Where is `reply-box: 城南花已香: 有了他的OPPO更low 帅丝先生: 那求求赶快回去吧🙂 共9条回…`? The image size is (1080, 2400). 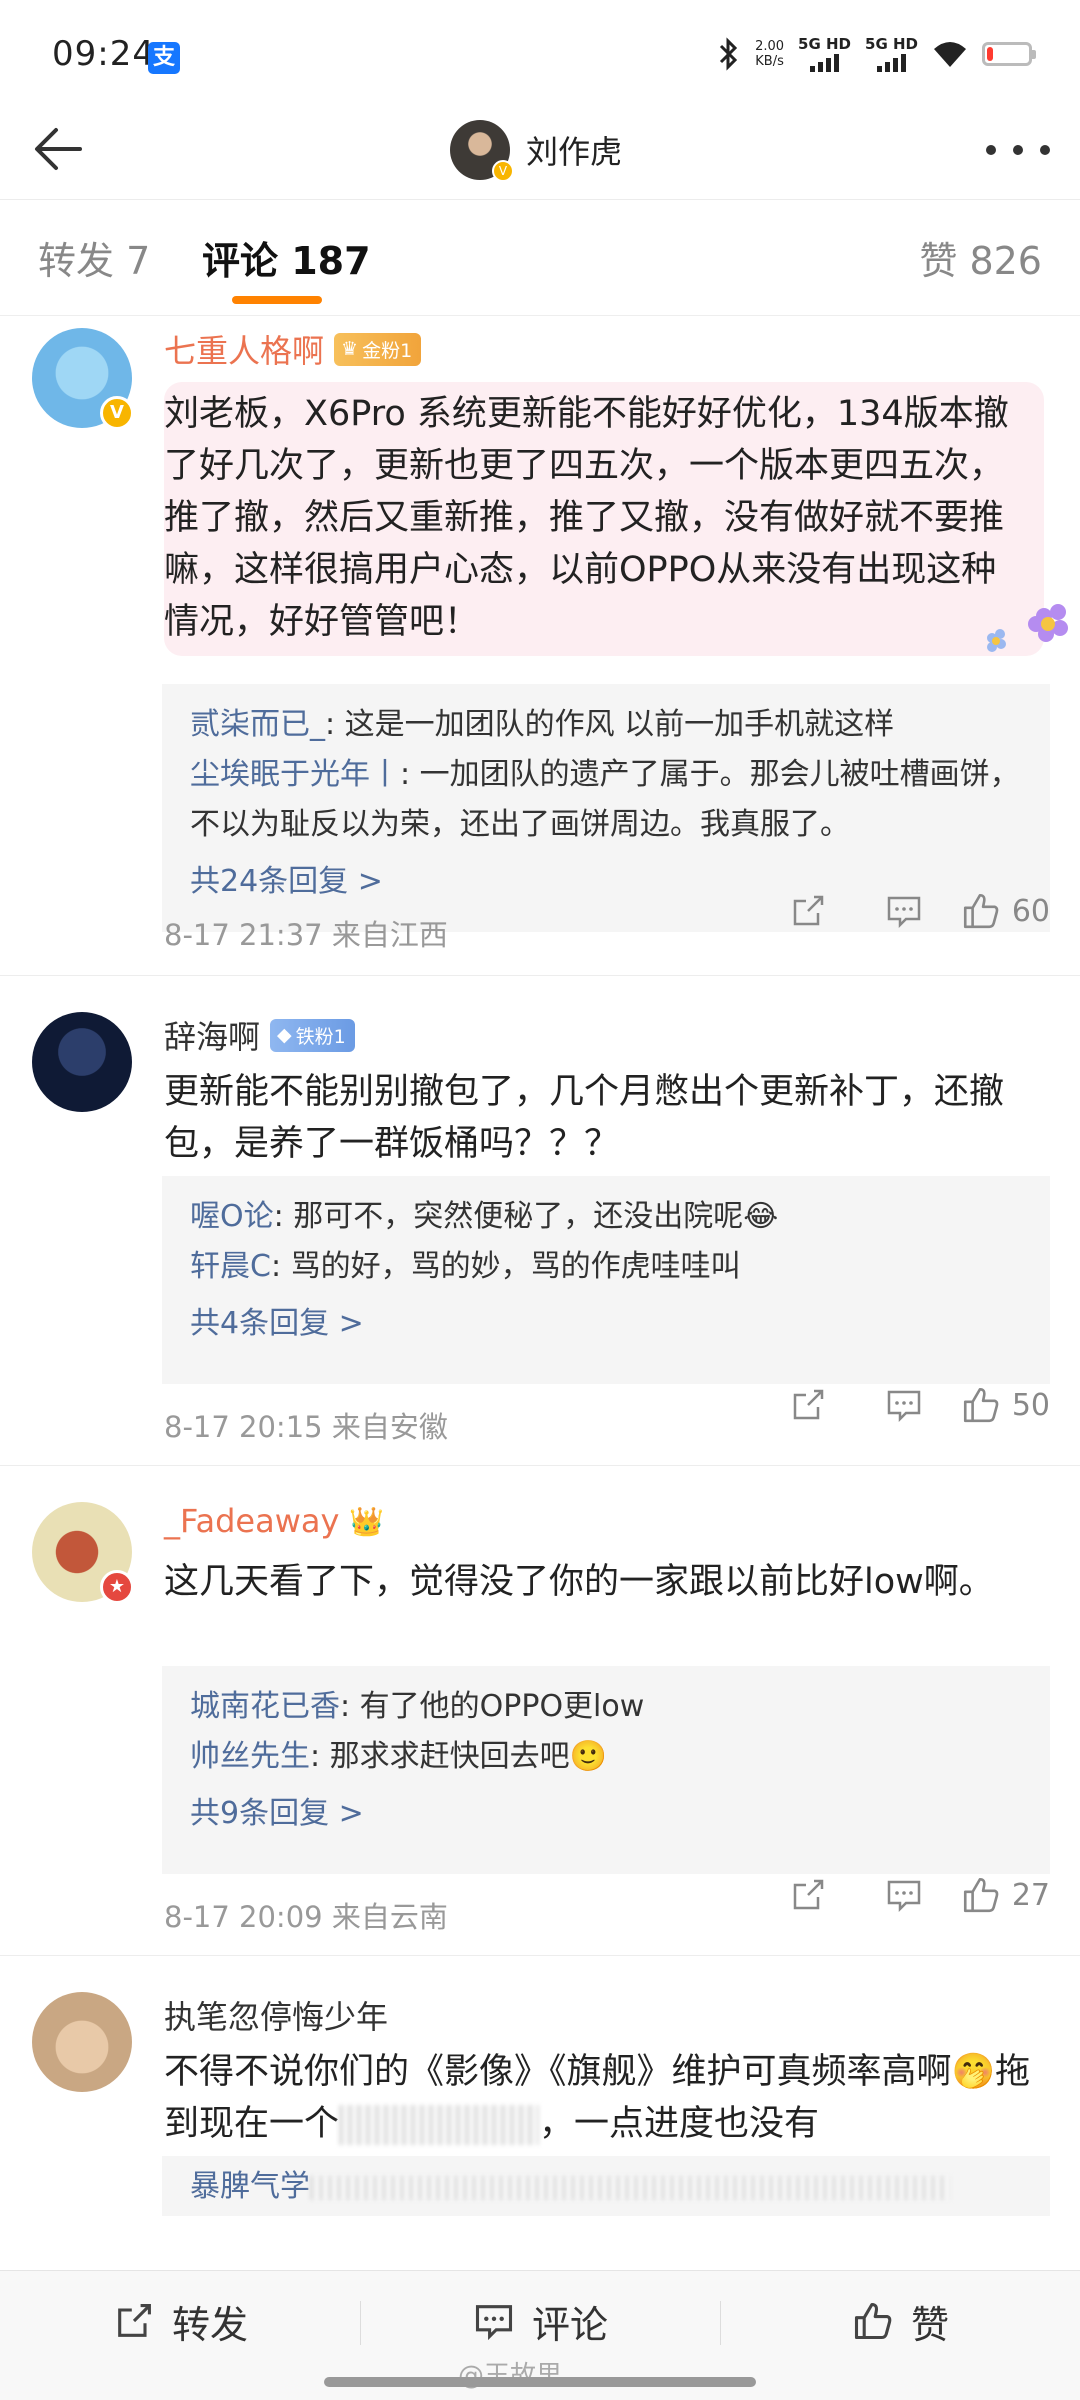
reply-box: 城南花已香: 有了他的OPPO更low 帅丝先生: 那求求赶快回去吧🙂 共9条回… is located at coordinates (606, 1770).